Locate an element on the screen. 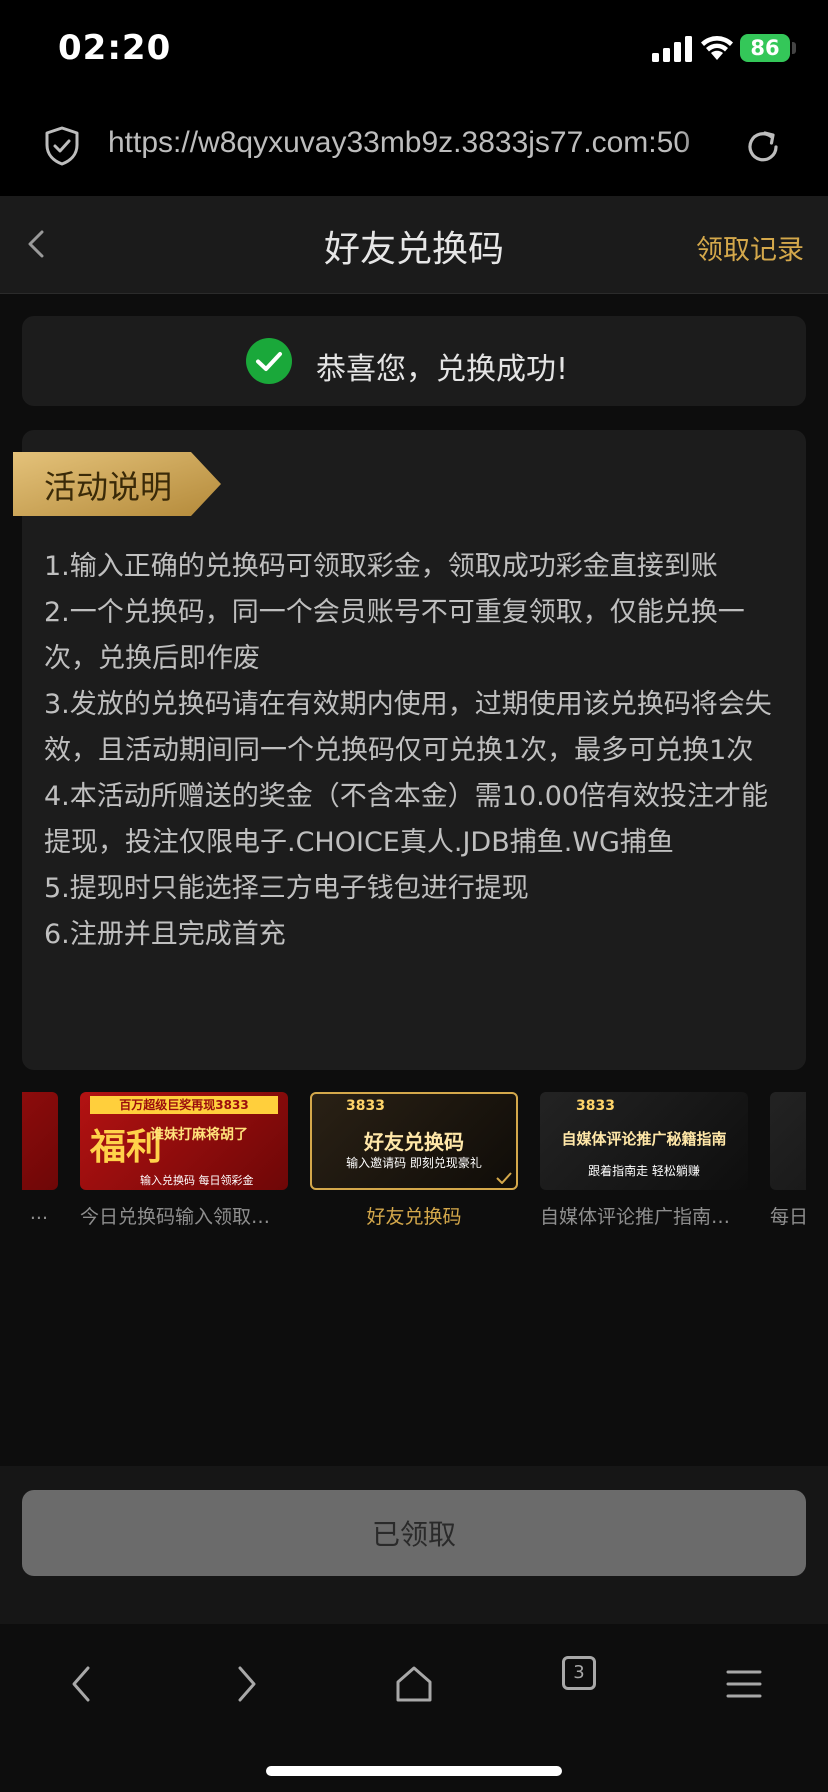 The width and height of the screenshot is (828, 1792). rule-item: 2.一个兑换码，同一个会员账号不可重复领取，仅能兑换一次，兑换后即作废 is located at coordinates (394, 635).